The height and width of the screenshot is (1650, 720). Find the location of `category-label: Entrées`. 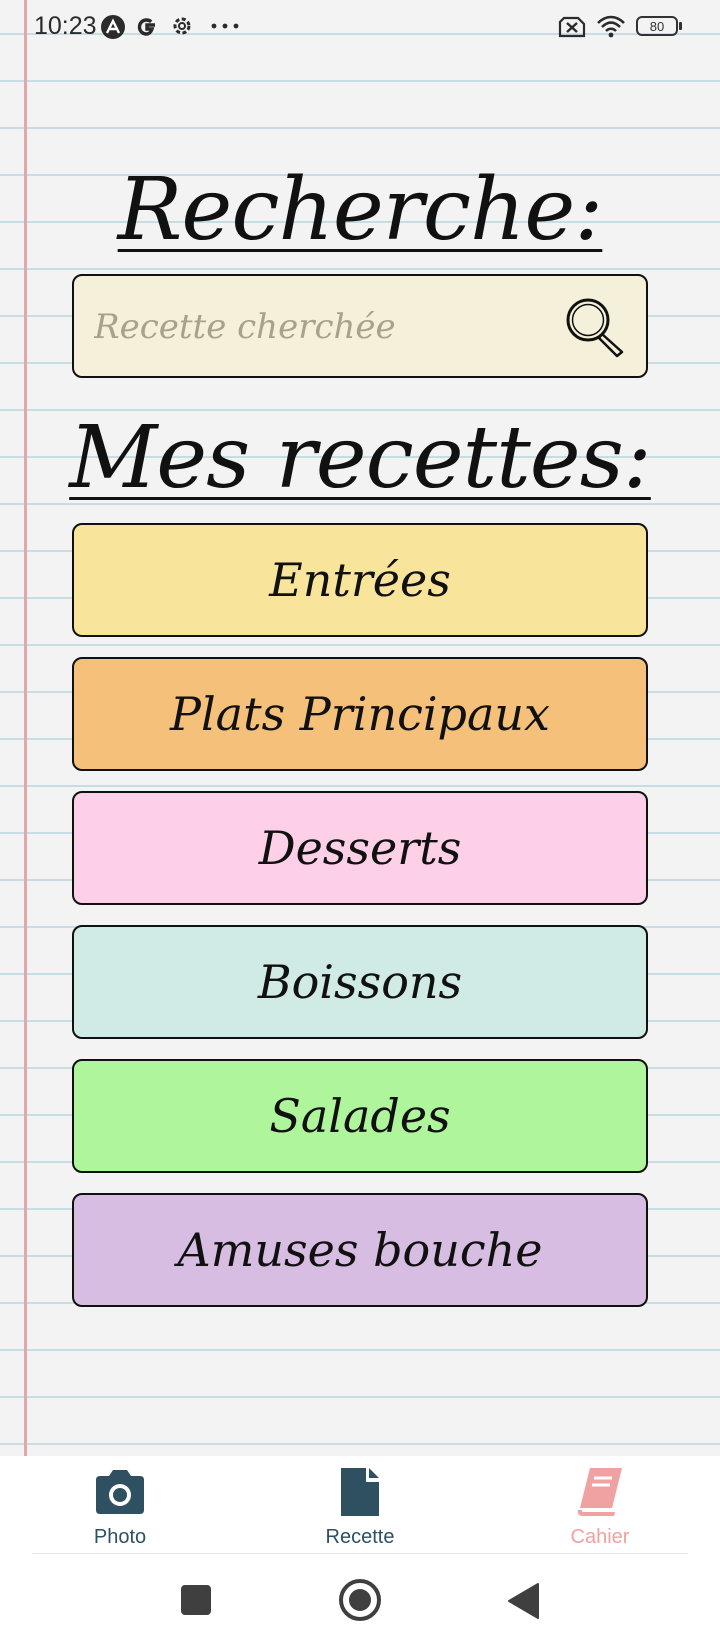

category-label: Entrées is located at coordinates (360, 580).